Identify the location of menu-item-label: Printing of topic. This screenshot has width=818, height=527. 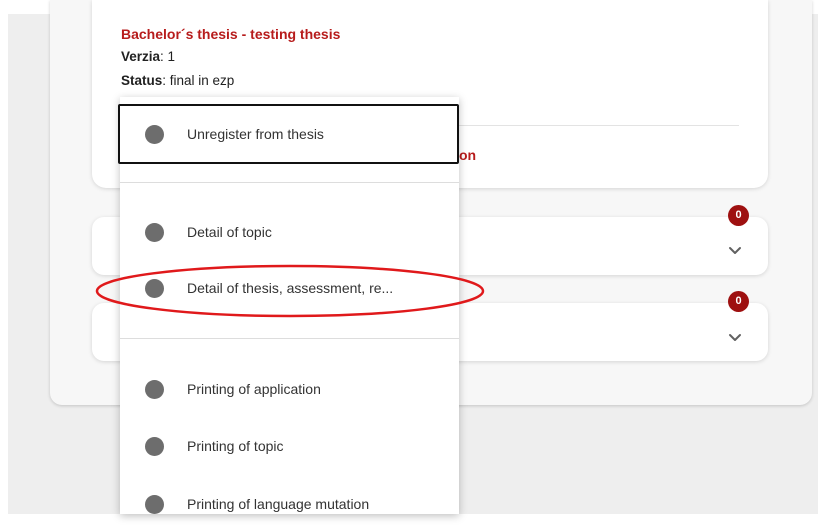
(235, 446).